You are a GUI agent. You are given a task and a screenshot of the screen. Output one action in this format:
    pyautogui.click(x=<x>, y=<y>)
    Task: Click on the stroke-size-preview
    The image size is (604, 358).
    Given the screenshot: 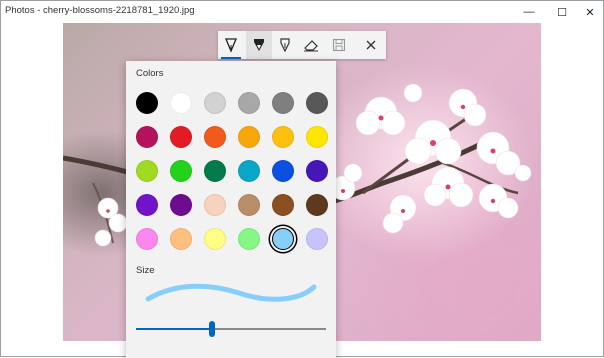 What is the action you would take?
    pyautogui.click(x=231, y=292)
    